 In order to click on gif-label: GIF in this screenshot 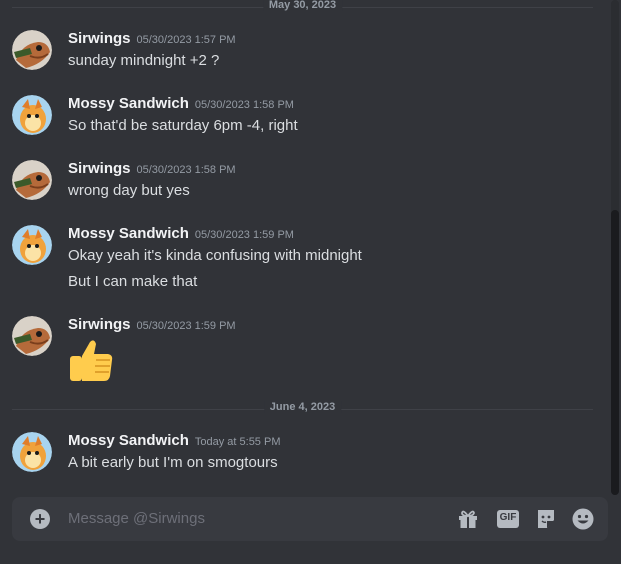, I will do `click(508, 517)`.